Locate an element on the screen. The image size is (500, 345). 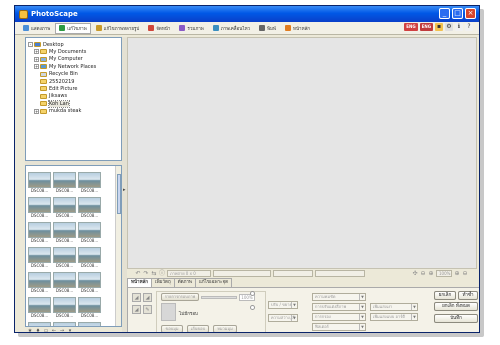
scroll-thumb is located at coordinates (119, 194).